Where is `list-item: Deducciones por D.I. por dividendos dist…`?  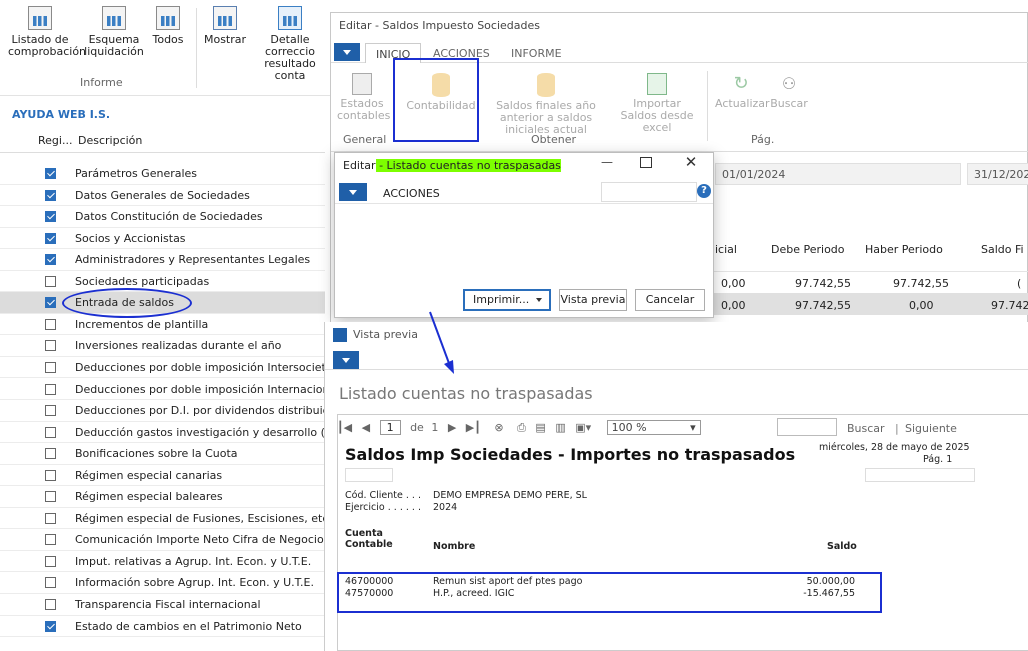
list-item: Deducciones por D.I. por dividendos dist… is located at coordinates (171, 411).